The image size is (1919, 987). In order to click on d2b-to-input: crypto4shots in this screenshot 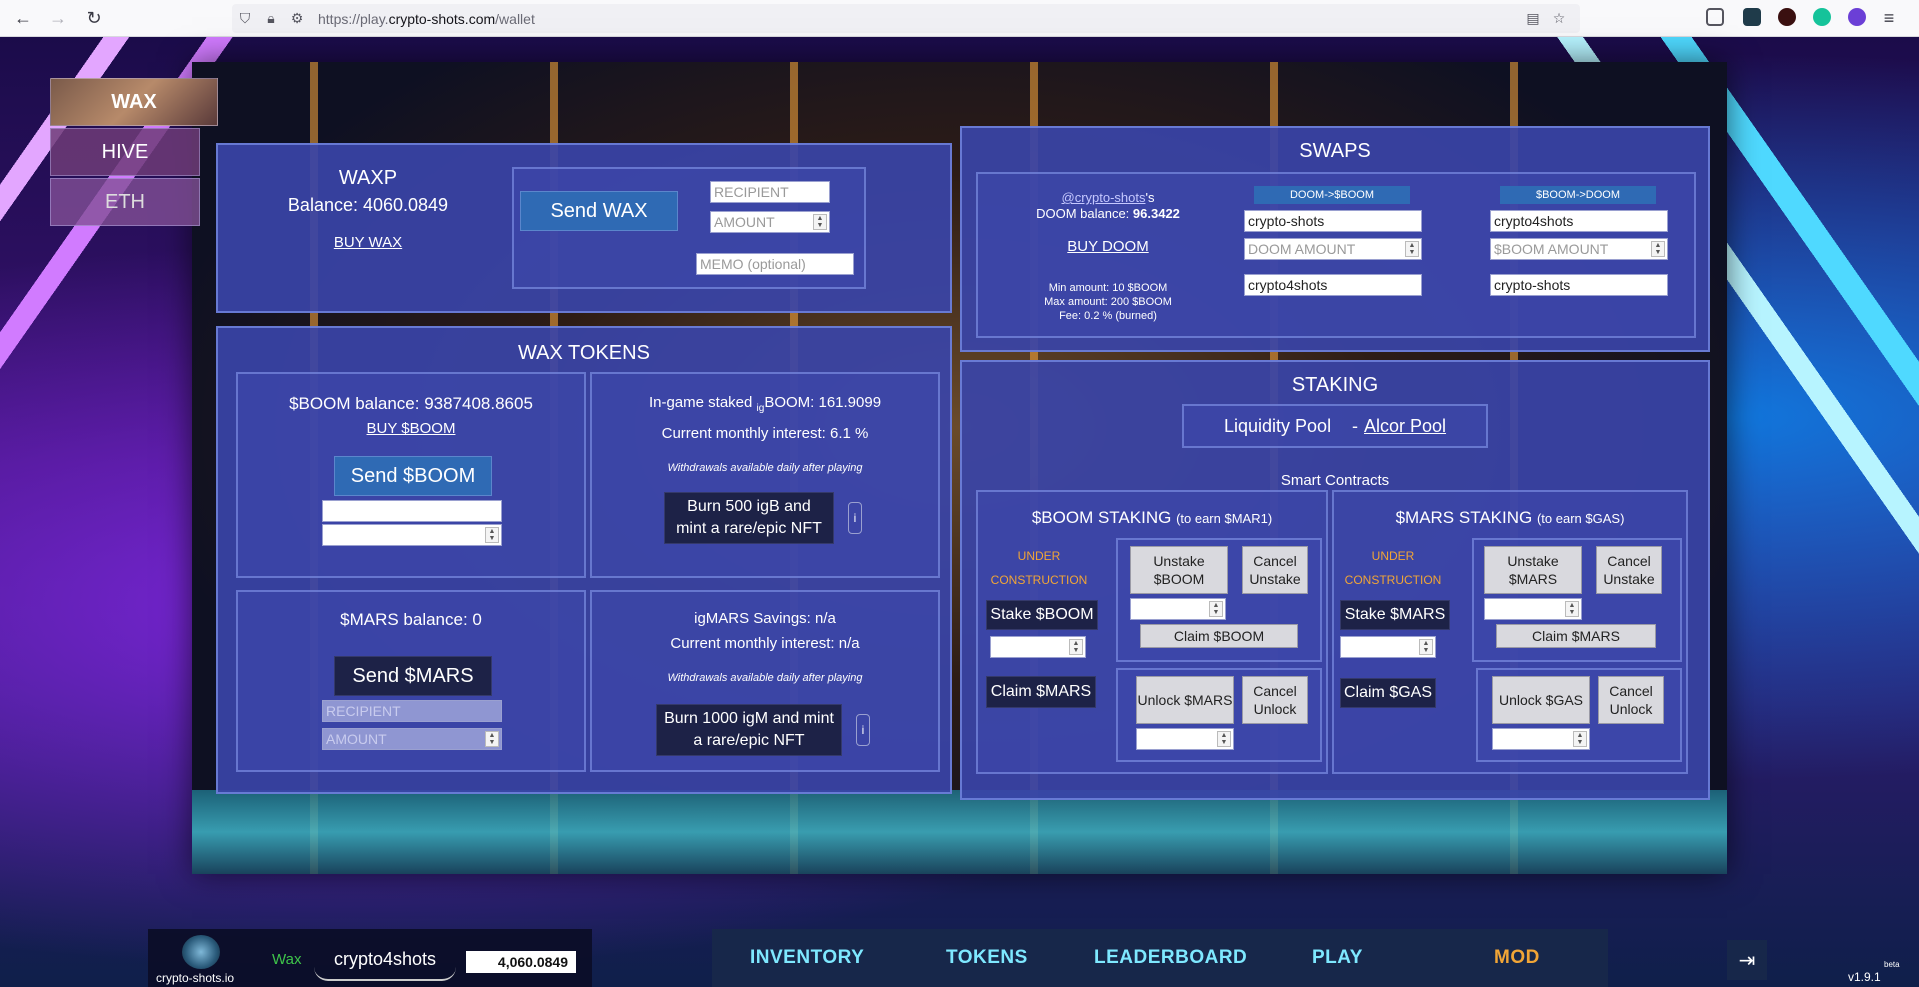, I will do `click(1333, 285)`.